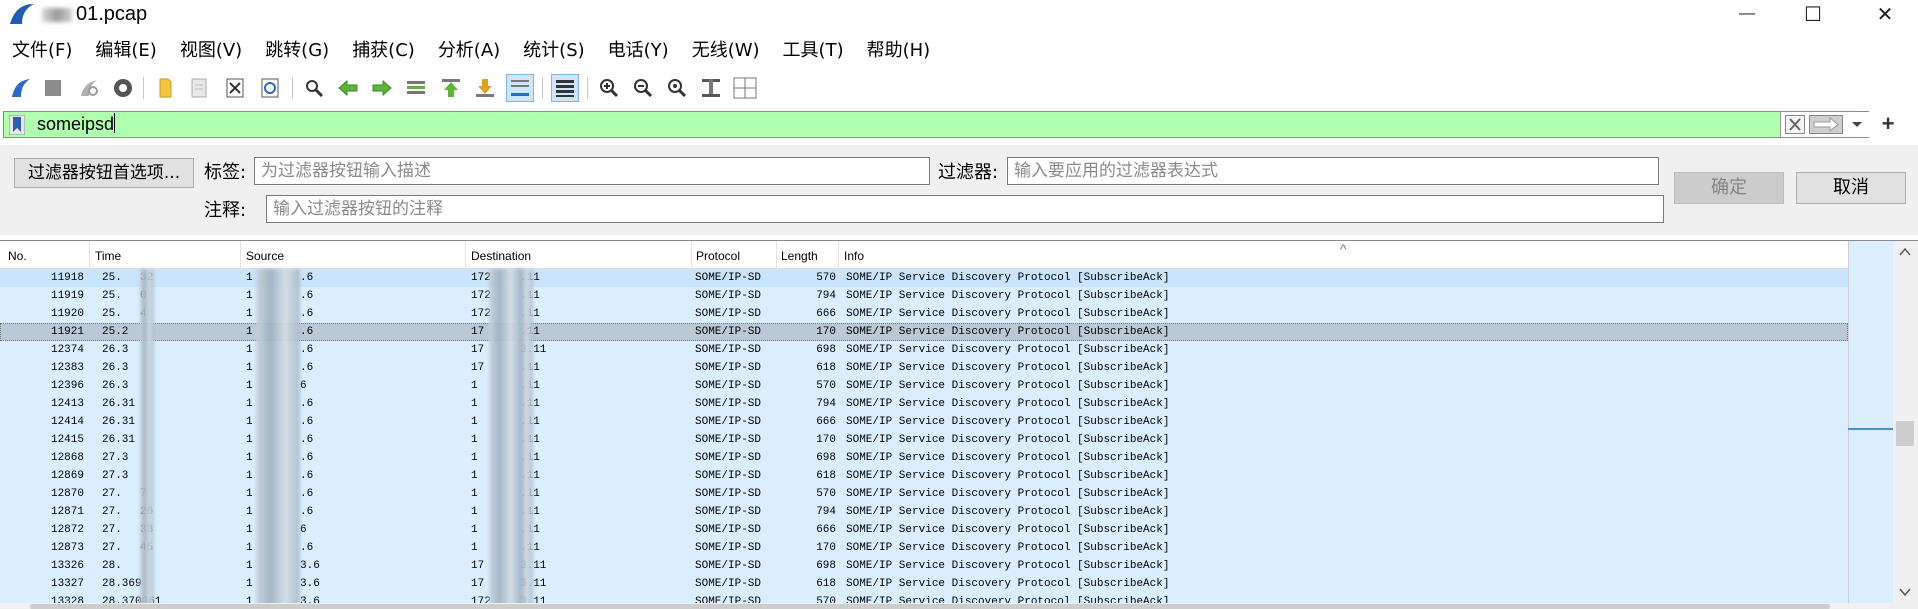 This screenshot has width=1918, height=609. I want to click on comment-input: 输入过滤器按钮的注释, so click(965, 209).